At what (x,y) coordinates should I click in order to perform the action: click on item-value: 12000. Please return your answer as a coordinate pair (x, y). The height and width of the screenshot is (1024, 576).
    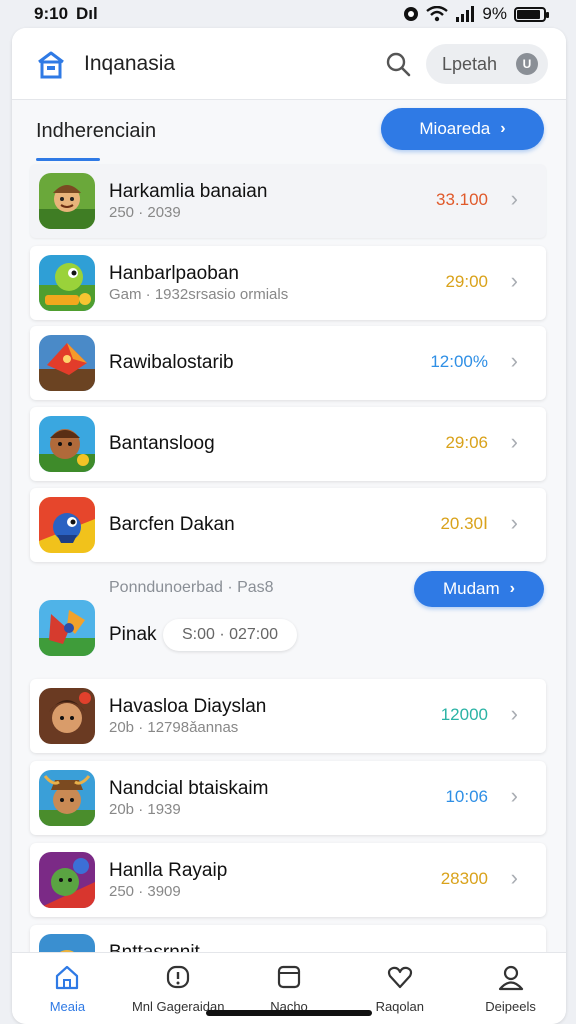
    Looking at the image, I should click on (464, 714).